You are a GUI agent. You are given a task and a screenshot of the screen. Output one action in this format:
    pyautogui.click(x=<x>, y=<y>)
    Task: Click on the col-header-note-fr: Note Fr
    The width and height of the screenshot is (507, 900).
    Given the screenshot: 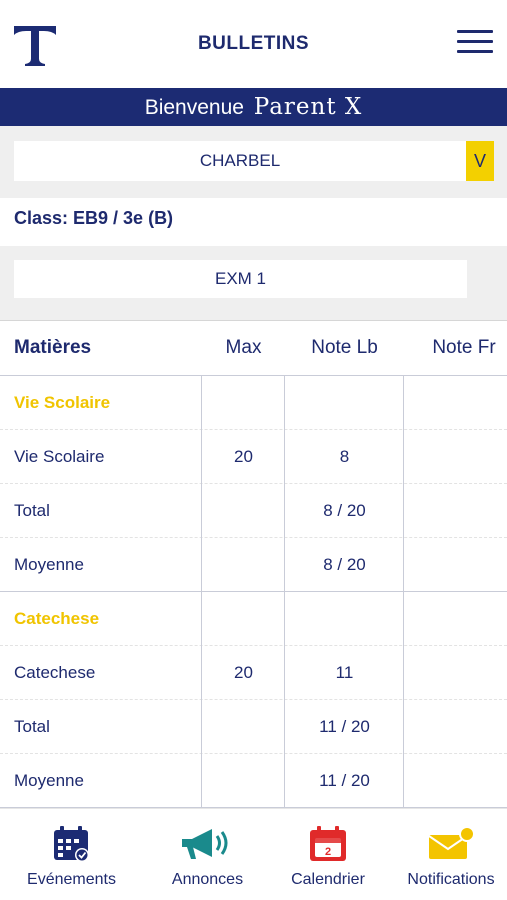 What is the action you would take?
    pyautogui.click(x=464, y=347)
    